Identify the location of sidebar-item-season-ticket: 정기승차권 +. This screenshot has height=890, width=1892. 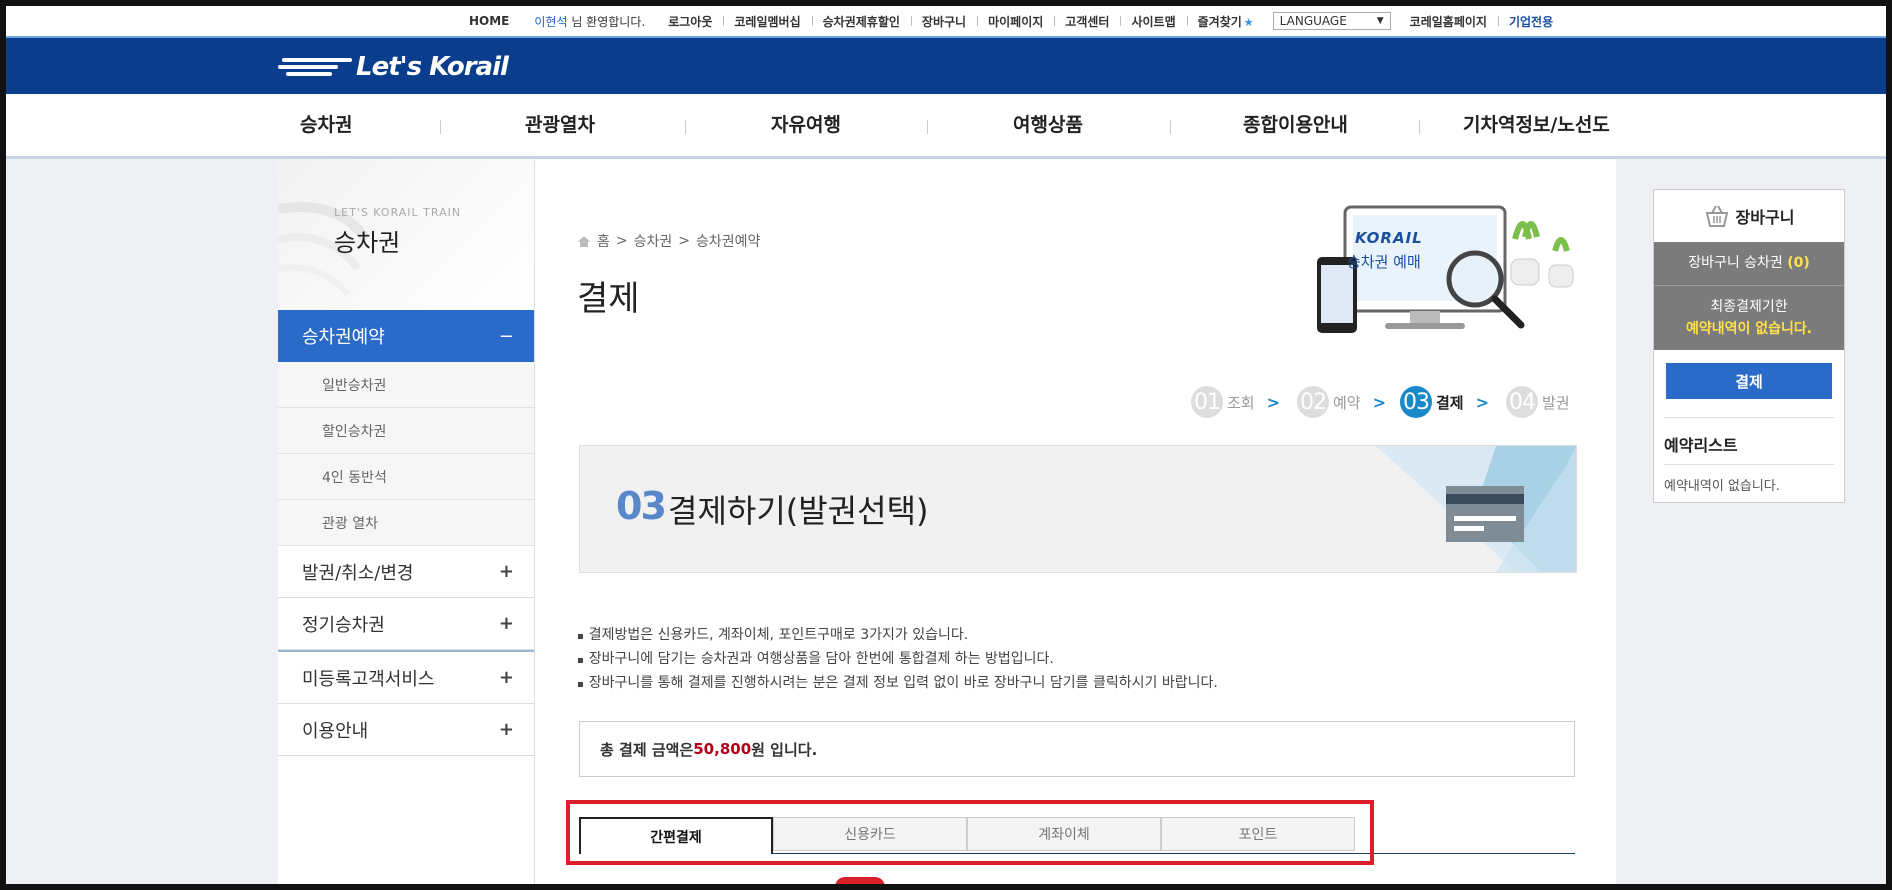
(406, 624).